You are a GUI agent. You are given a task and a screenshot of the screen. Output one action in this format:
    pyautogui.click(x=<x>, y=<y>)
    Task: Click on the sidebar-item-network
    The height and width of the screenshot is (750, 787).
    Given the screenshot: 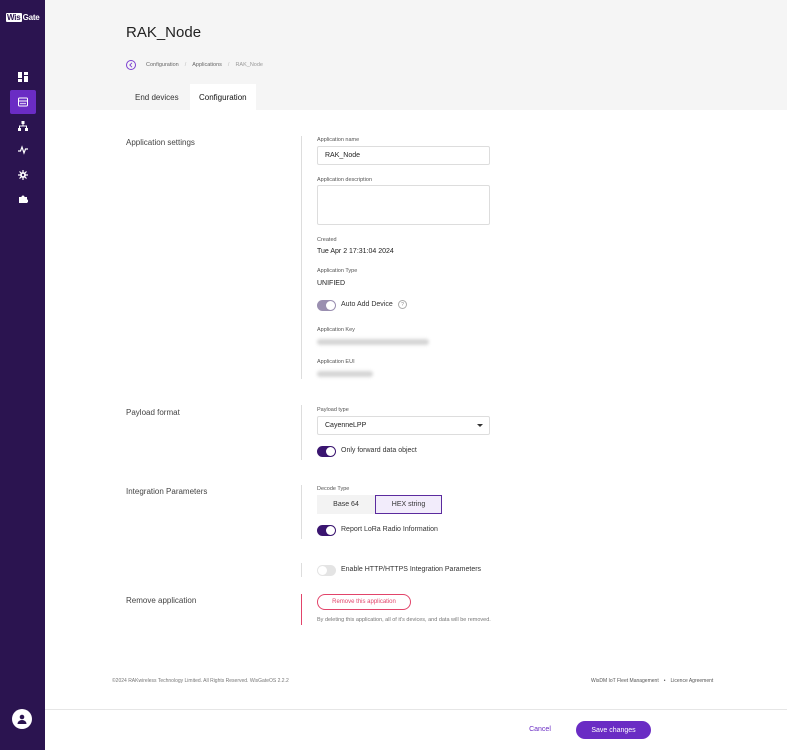 What is the action you would take?
    pyautogui.click(x=23, y=126)
    